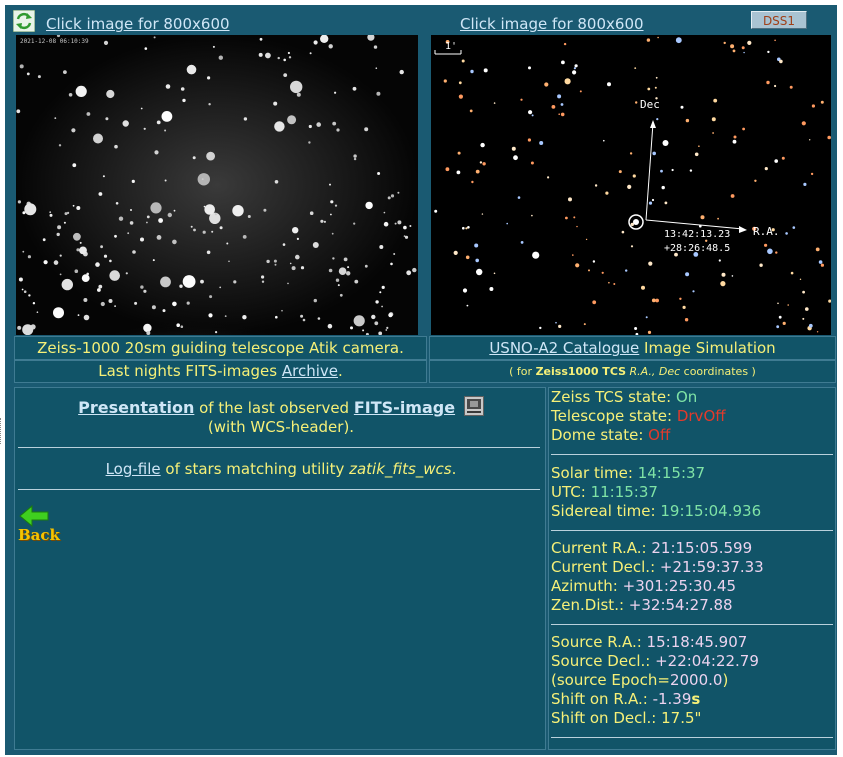  I want to click on dss1-button: DSS1, so click(779, 20).